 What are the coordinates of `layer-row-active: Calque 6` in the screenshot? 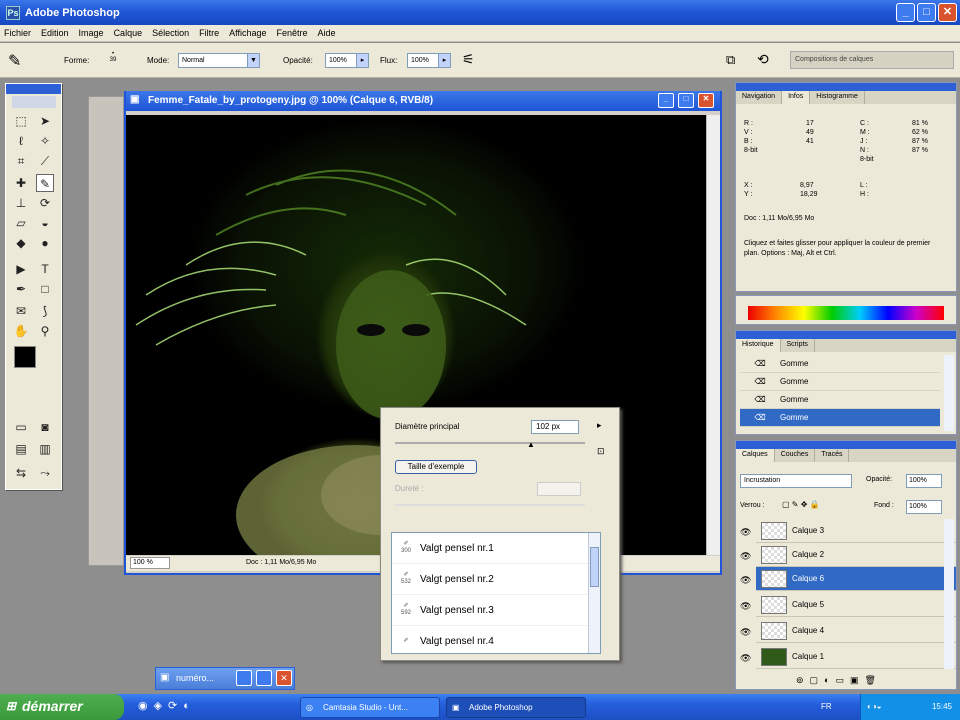 It's located at (856, 579).